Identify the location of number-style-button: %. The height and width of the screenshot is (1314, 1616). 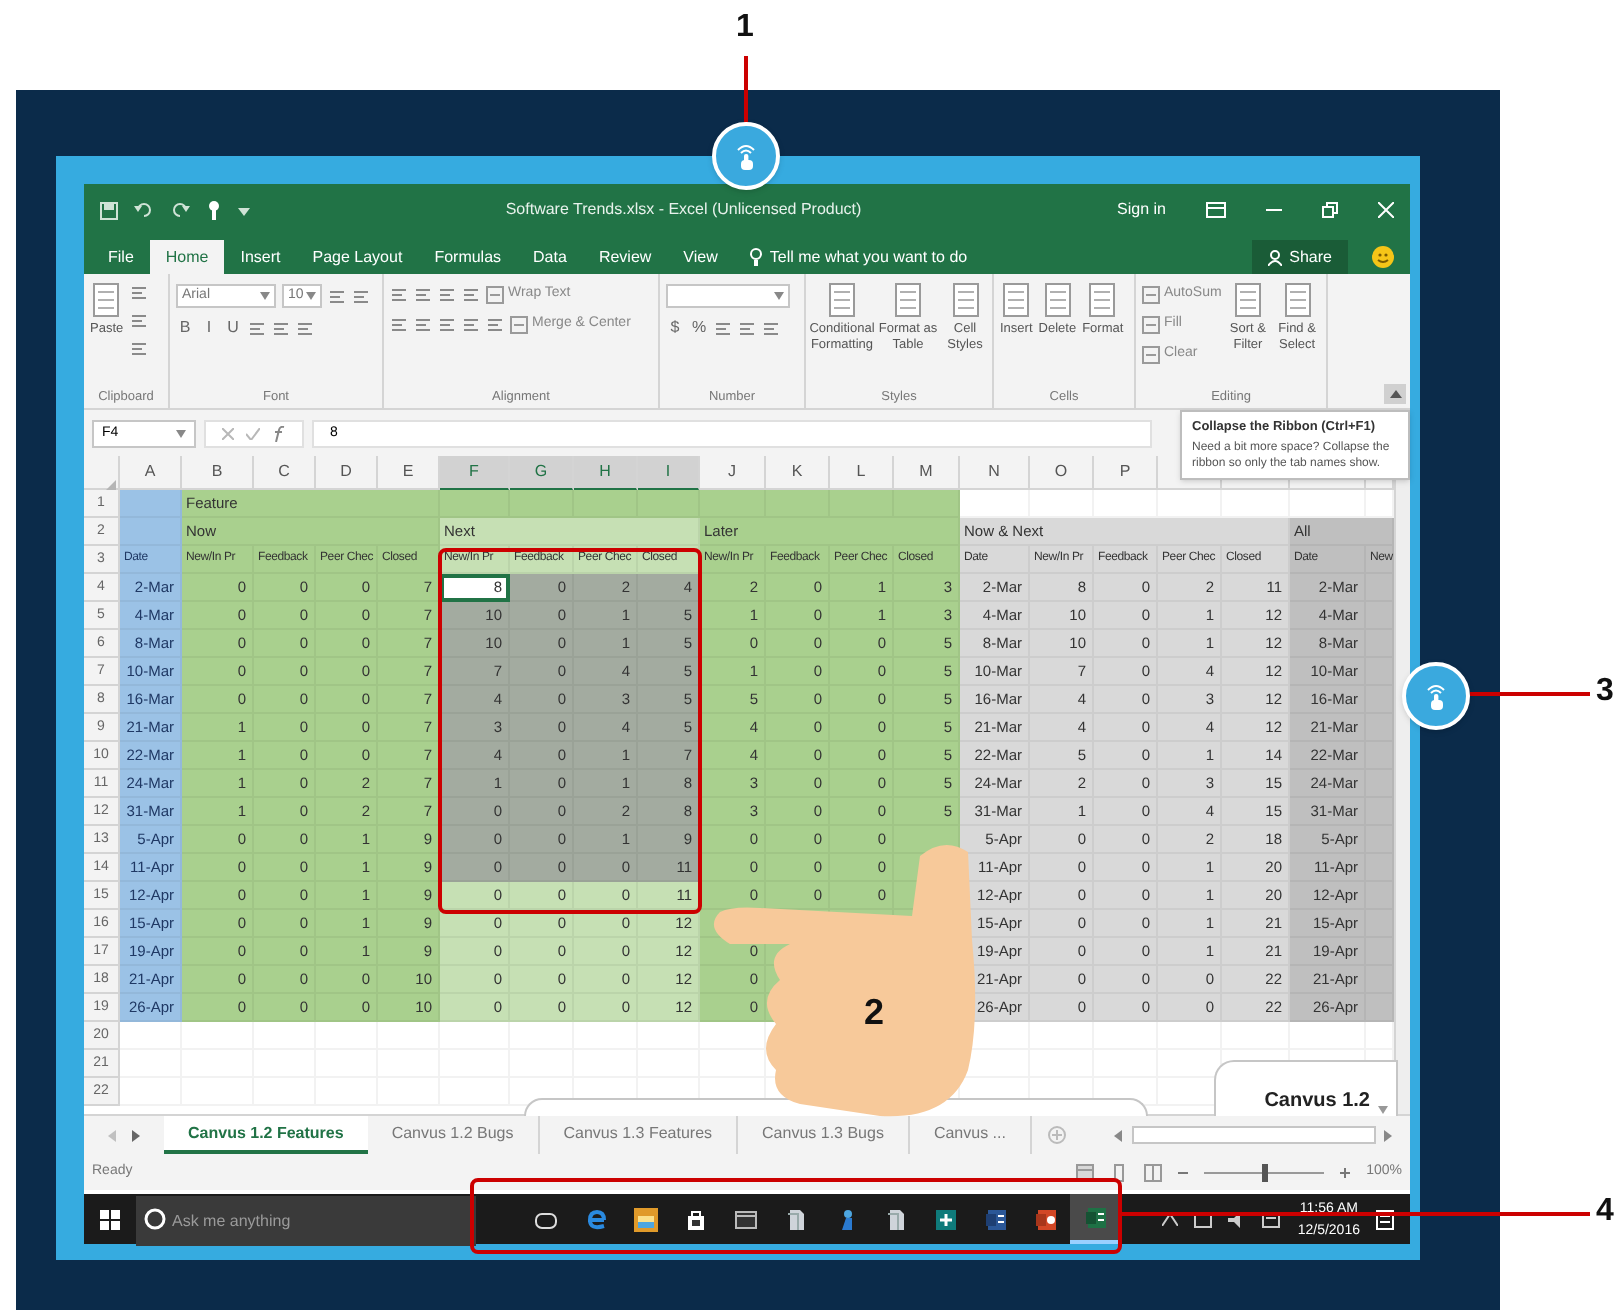
(699, 328).